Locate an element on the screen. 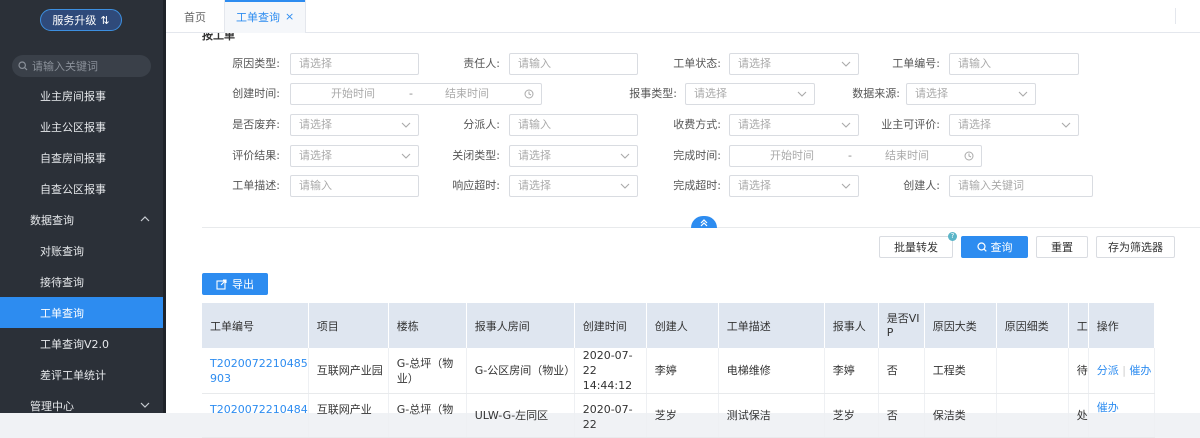 The width and height of the screenshot is (1200, 438). report-type-select: 请选择 is located at coordinates (750, 94).